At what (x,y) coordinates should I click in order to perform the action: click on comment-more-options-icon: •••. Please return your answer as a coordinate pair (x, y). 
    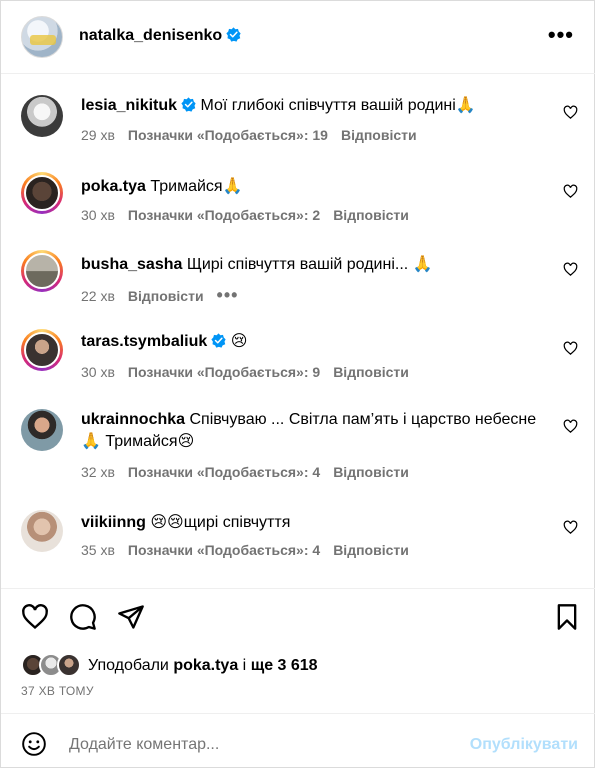
    Looking at the image, I should click on (228, 295).